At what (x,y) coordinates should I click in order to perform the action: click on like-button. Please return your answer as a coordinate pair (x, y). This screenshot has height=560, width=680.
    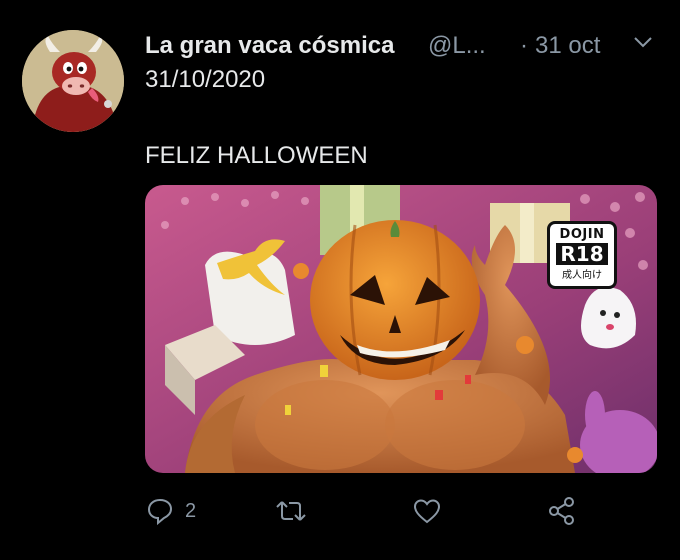
    Looking at the image, I should click on (427, 511).